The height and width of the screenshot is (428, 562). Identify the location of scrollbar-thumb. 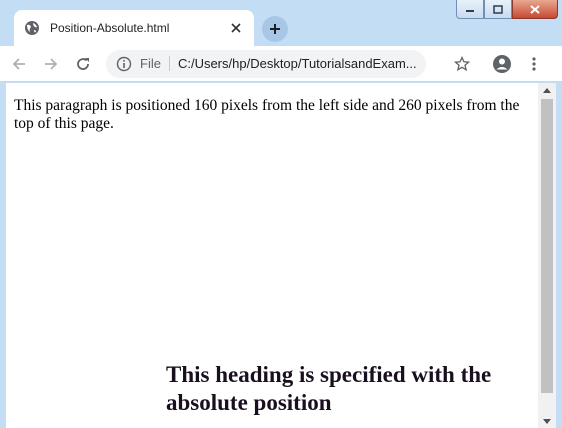
(547, 246).